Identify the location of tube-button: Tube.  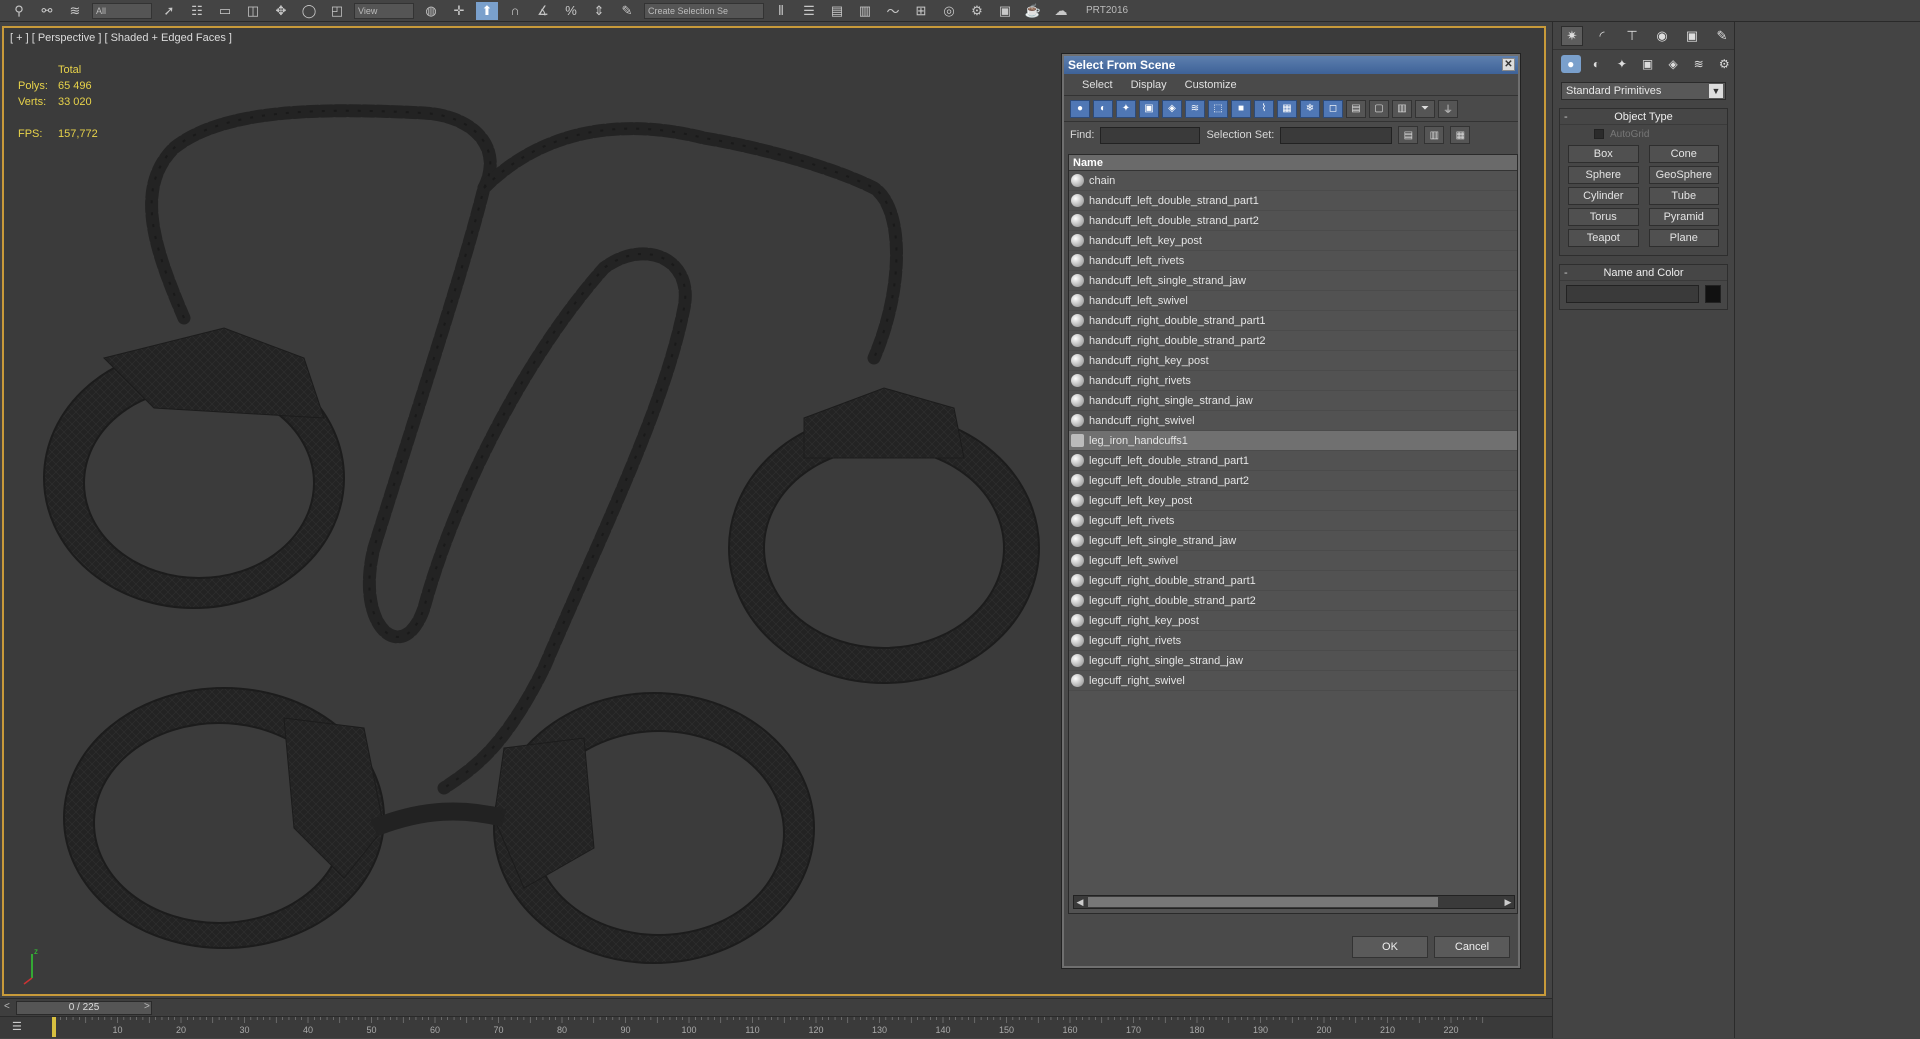
(1683, 196).